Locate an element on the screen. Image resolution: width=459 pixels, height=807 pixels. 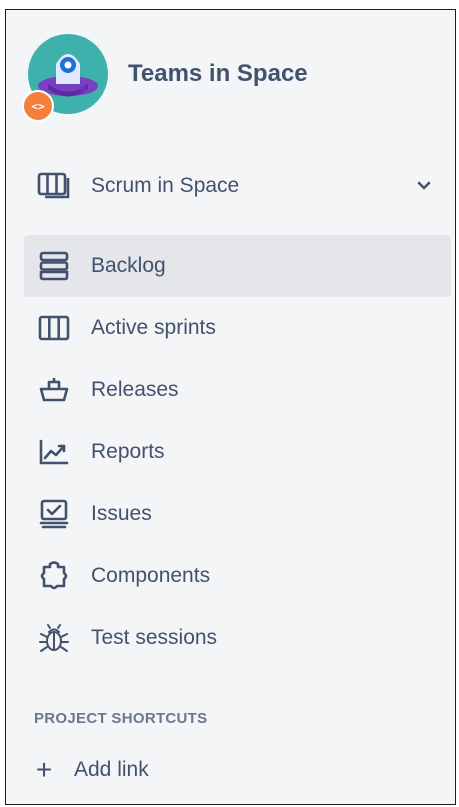
active-sprints-icon is located at coordinates (54, 328).